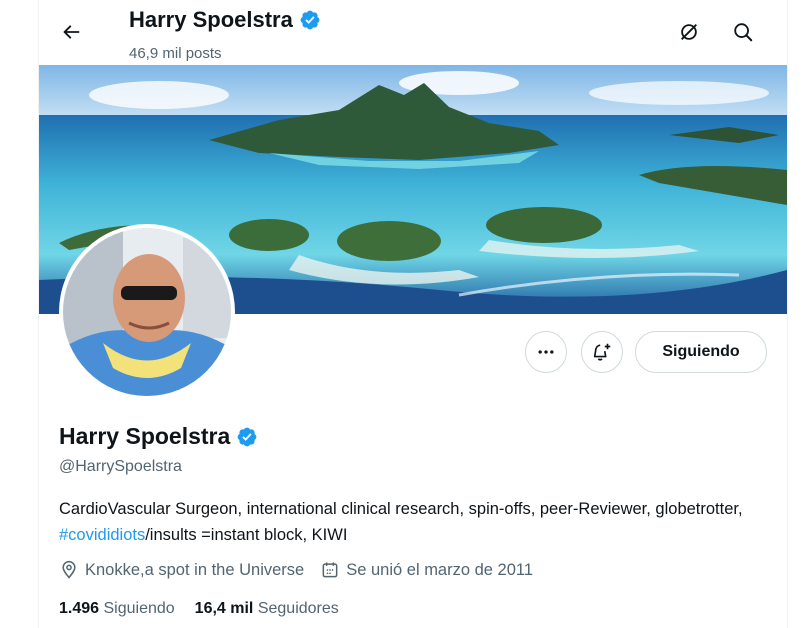 The height and width of the screenshot is (628, 802). I want to click on notifications-button, so click(602, 352).